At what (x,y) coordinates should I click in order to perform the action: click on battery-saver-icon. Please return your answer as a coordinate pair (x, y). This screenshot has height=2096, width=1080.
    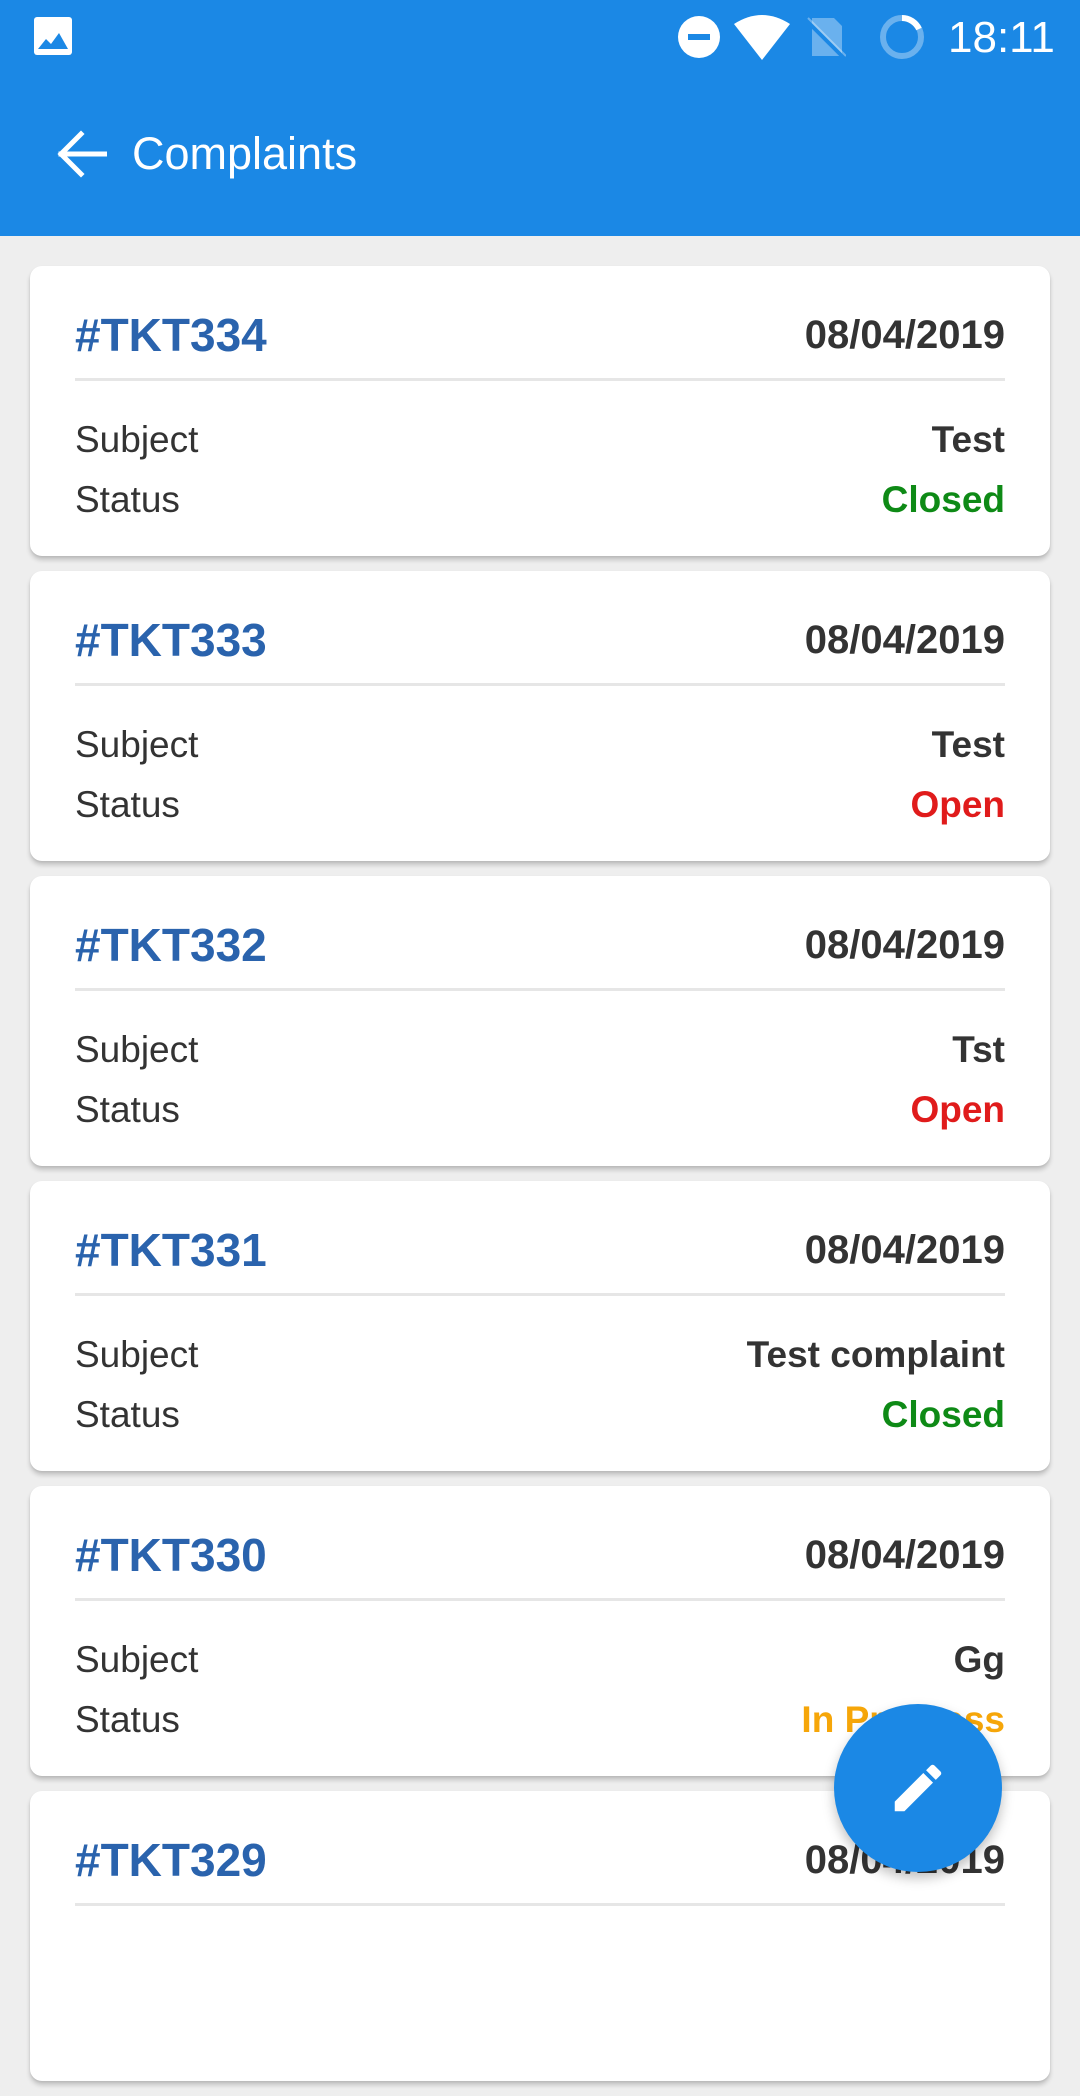
    Looking at the image, I should click on (902, 37).